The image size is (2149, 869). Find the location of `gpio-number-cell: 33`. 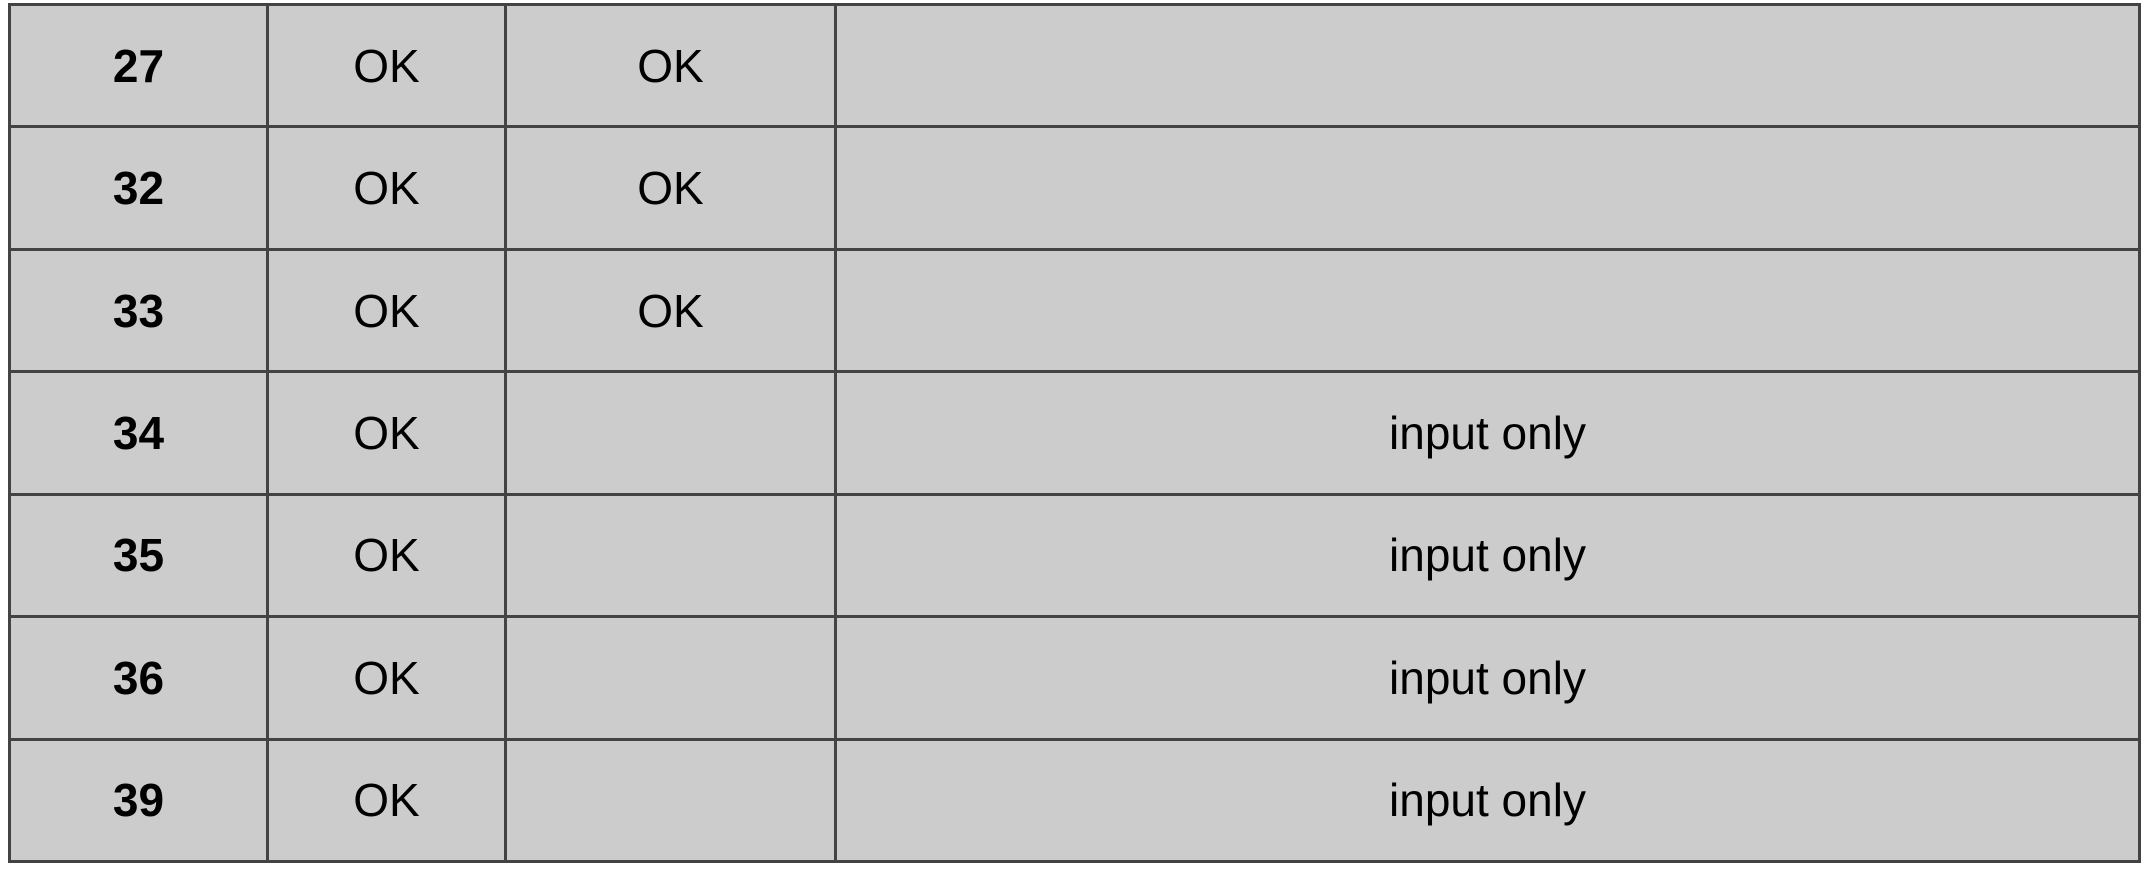

gpio-number-cell: 33 is located at coordinates (138, 310).